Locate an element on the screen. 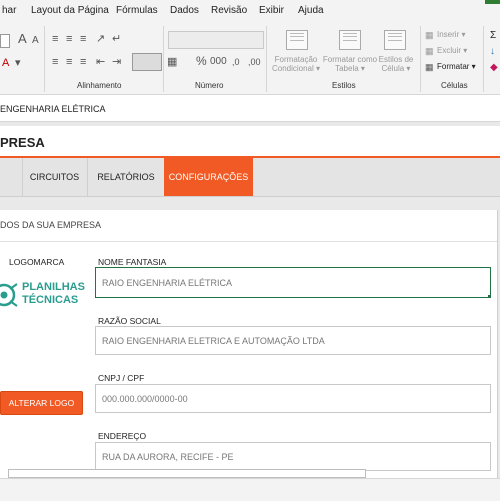 This screenshot has height=501, width=500. nome-fantasia-label: NOME FANTASIA is located at coordinates (132, 262).